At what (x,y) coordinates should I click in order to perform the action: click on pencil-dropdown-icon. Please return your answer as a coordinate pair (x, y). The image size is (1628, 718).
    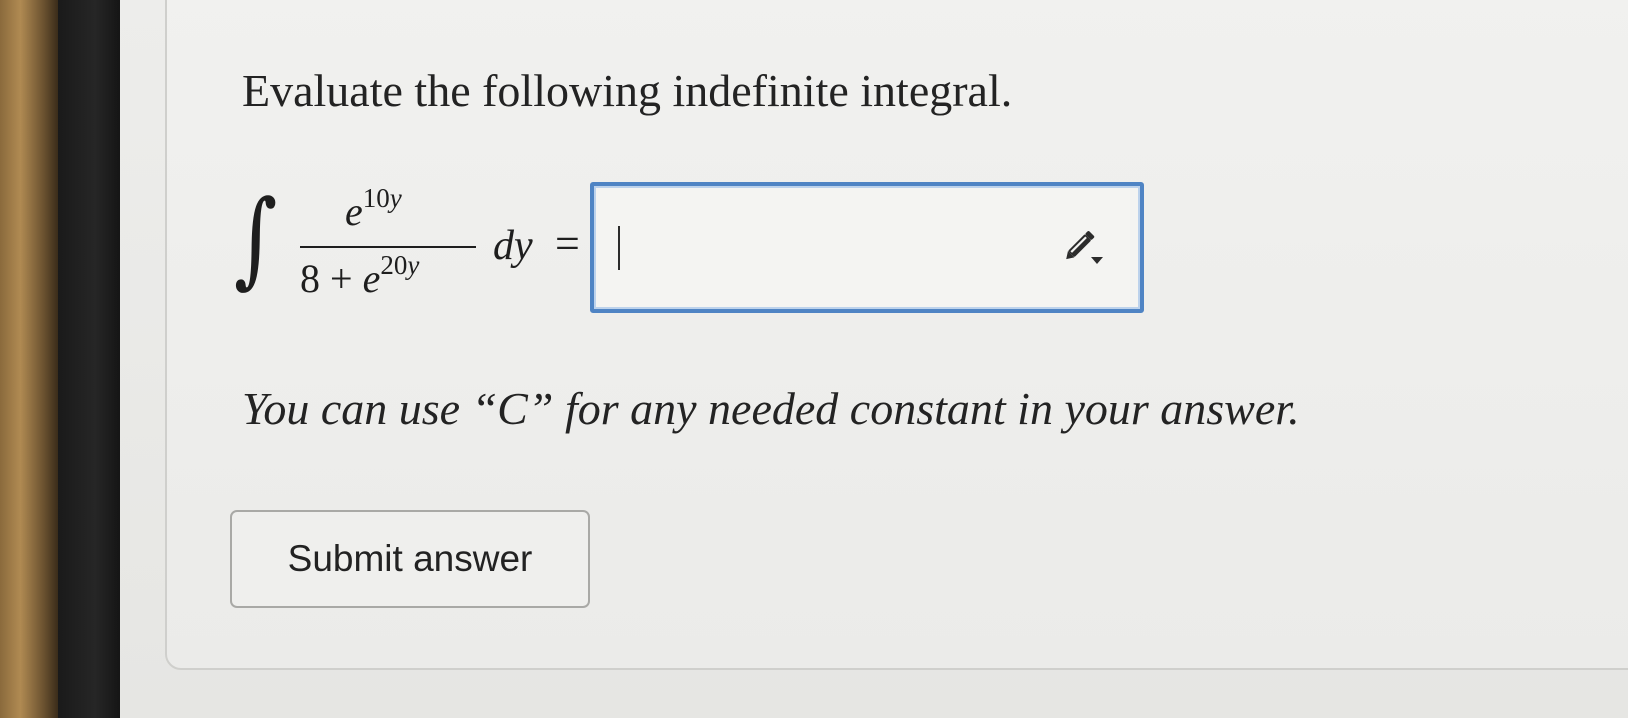
    Looking at the image, I should click on (1082, 248).